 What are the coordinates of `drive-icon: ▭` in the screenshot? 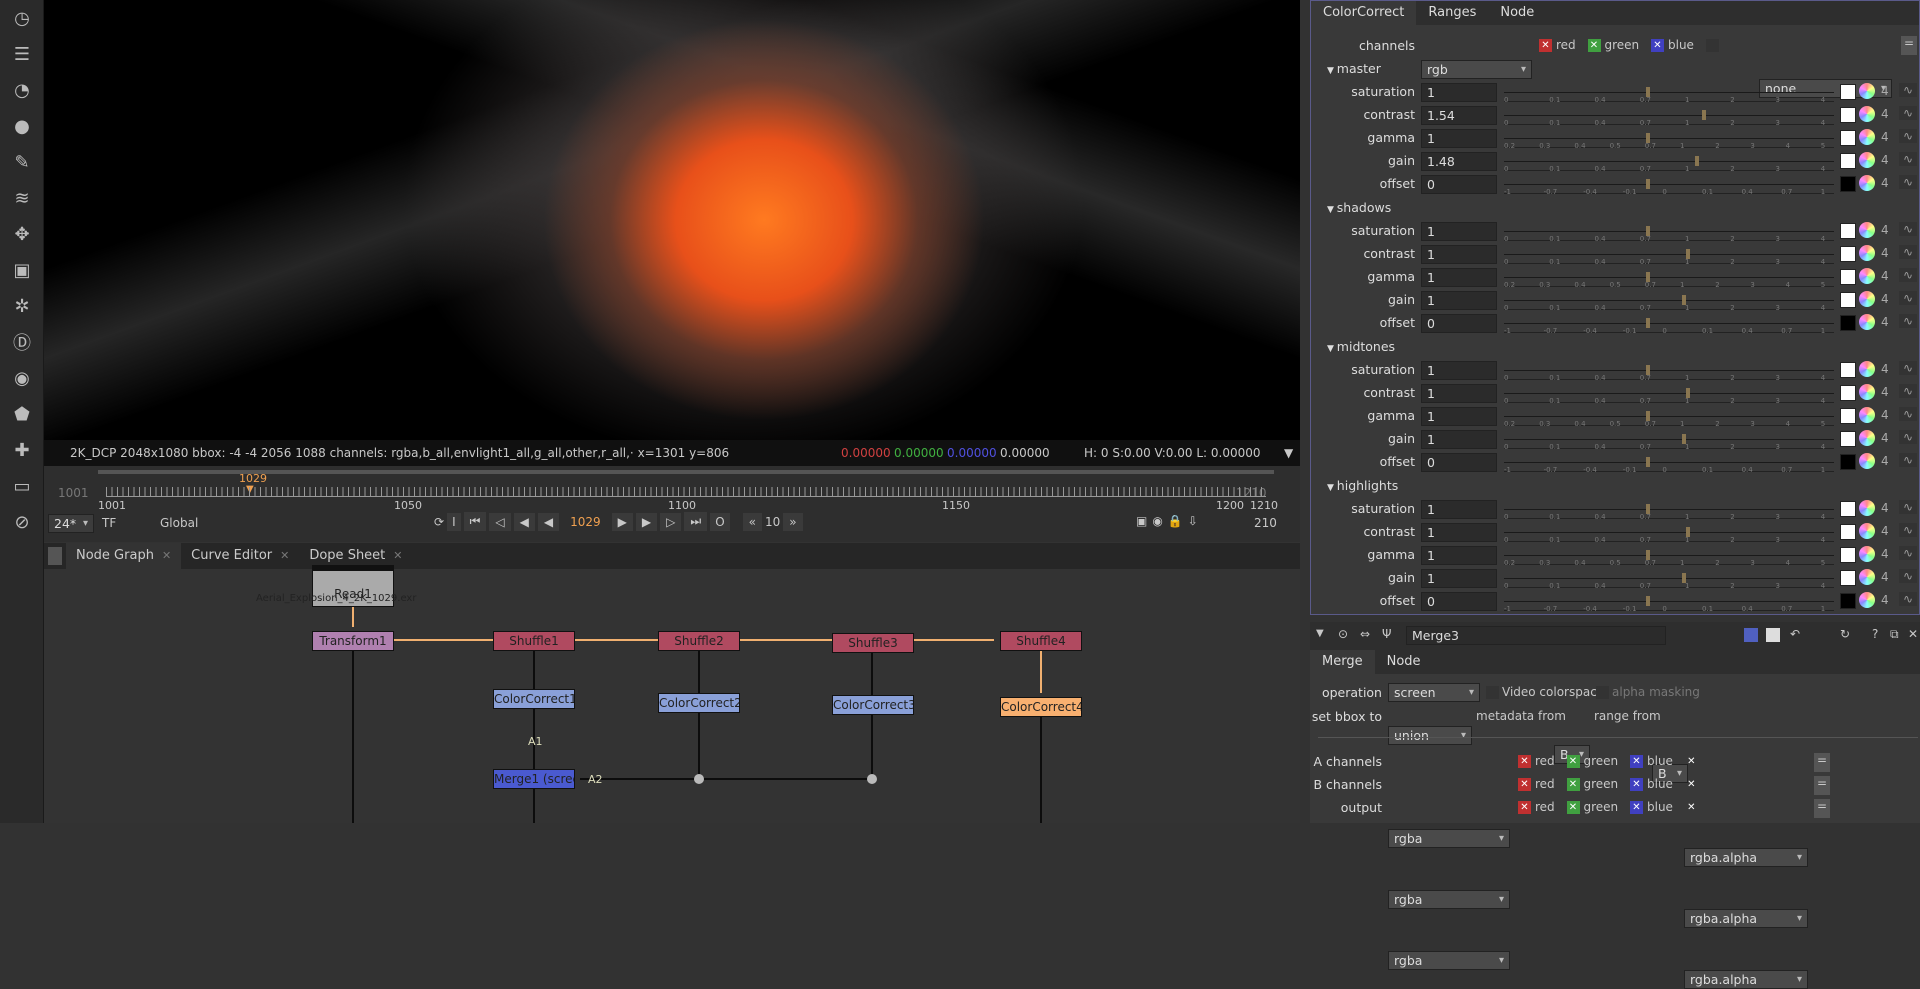 It's located at (22, 486).